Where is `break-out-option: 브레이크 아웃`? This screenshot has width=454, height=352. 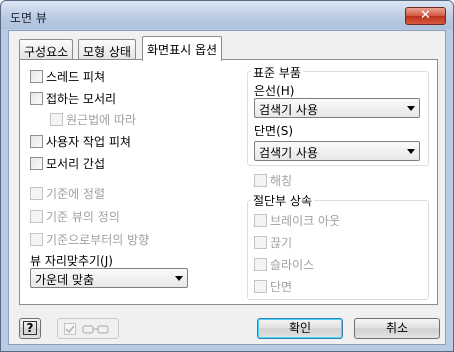 break-out-option: 브레이크 아웃 is located at coordinates (297, 220).